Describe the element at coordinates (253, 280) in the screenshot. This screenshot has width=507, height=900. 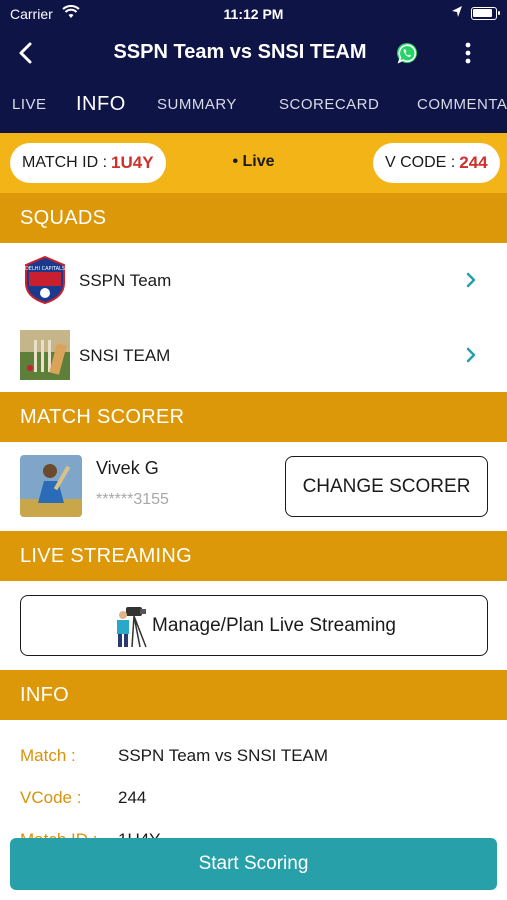
I see `team-row-sspn: DELHI CAPITALS SSPN Team` at that location.